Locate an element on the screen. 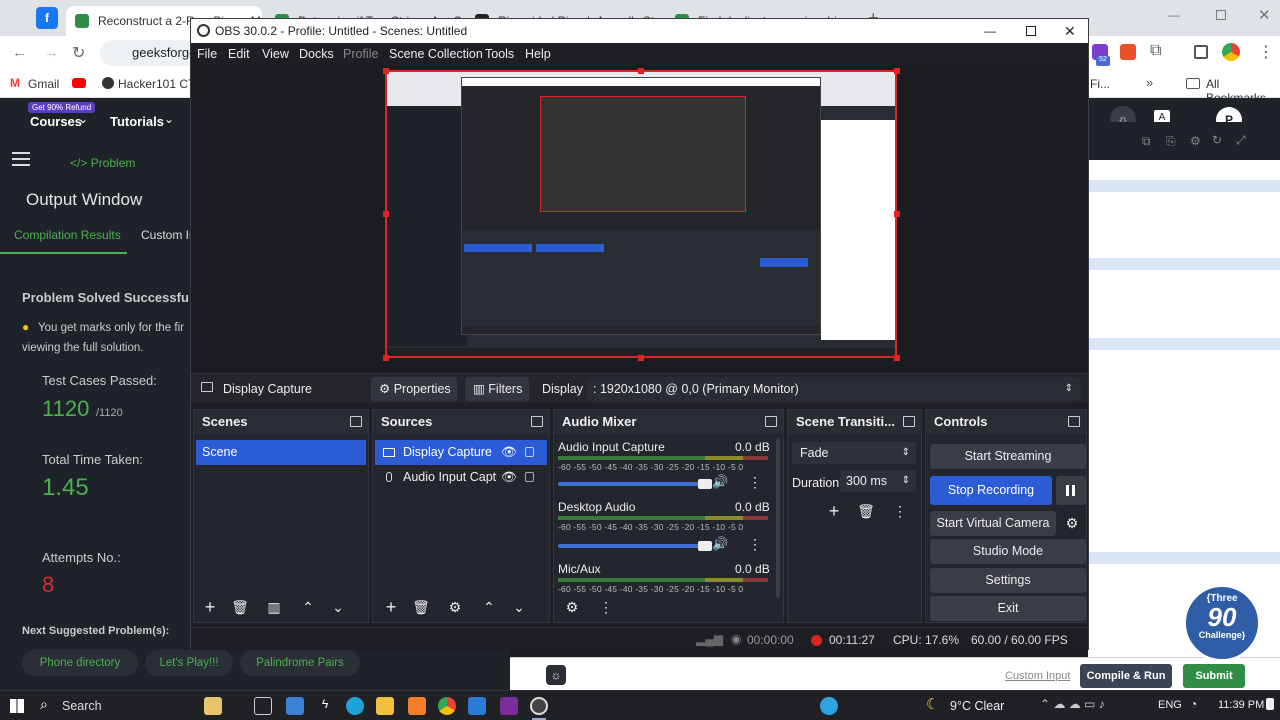 The height and width of the screenshot is (720, 1280). filters-button: ▥ Filters is located at coordinates (497, 389).